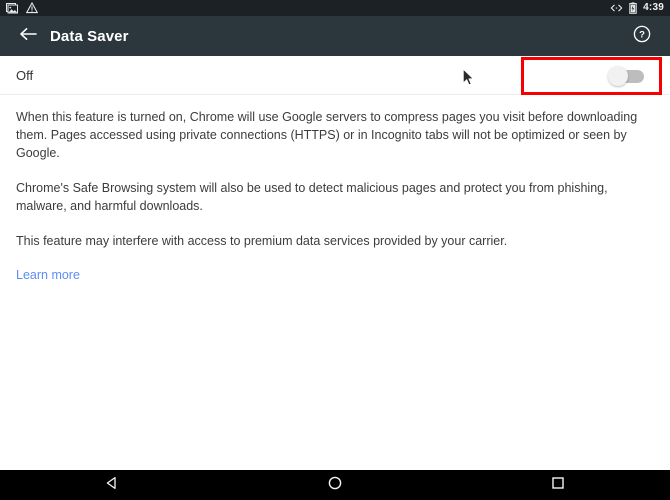 The height and width of the screenshot is (500, 670). I want to click on circle-icon, so click(335, 485).